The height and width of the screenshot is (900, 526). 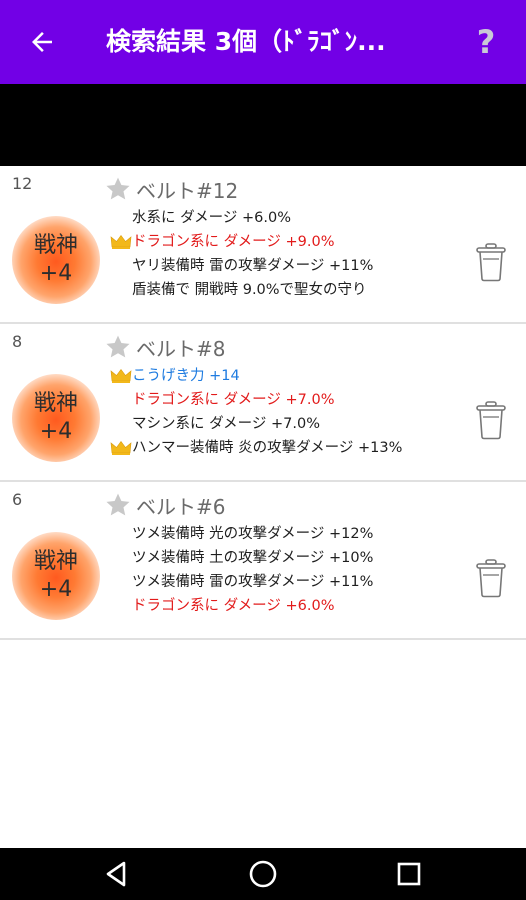 I want to click on result-number: 8, so click(x=17, y=341).